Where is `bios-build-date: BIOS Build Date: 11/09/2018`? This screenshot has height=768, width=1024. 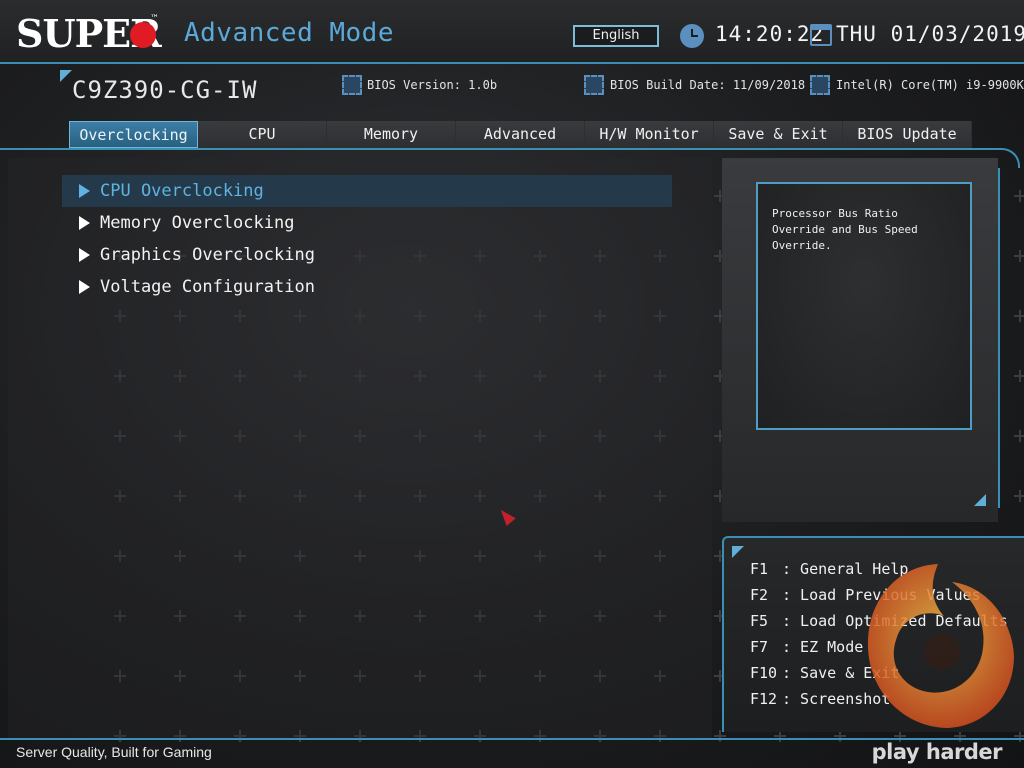 bios-build-date: BIOS Build Date: 11/09/2018 is located at coordinates (708, 85).